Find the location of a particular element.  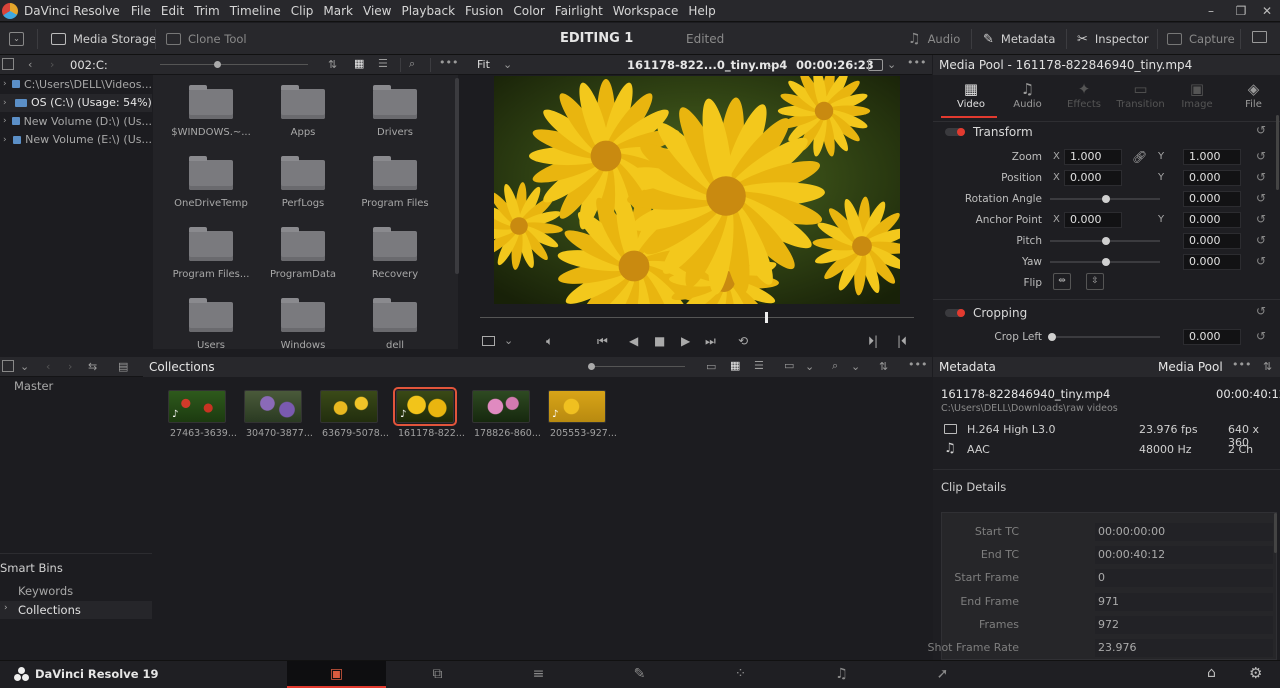

transform-toggle is located at coordinates (955, 132).